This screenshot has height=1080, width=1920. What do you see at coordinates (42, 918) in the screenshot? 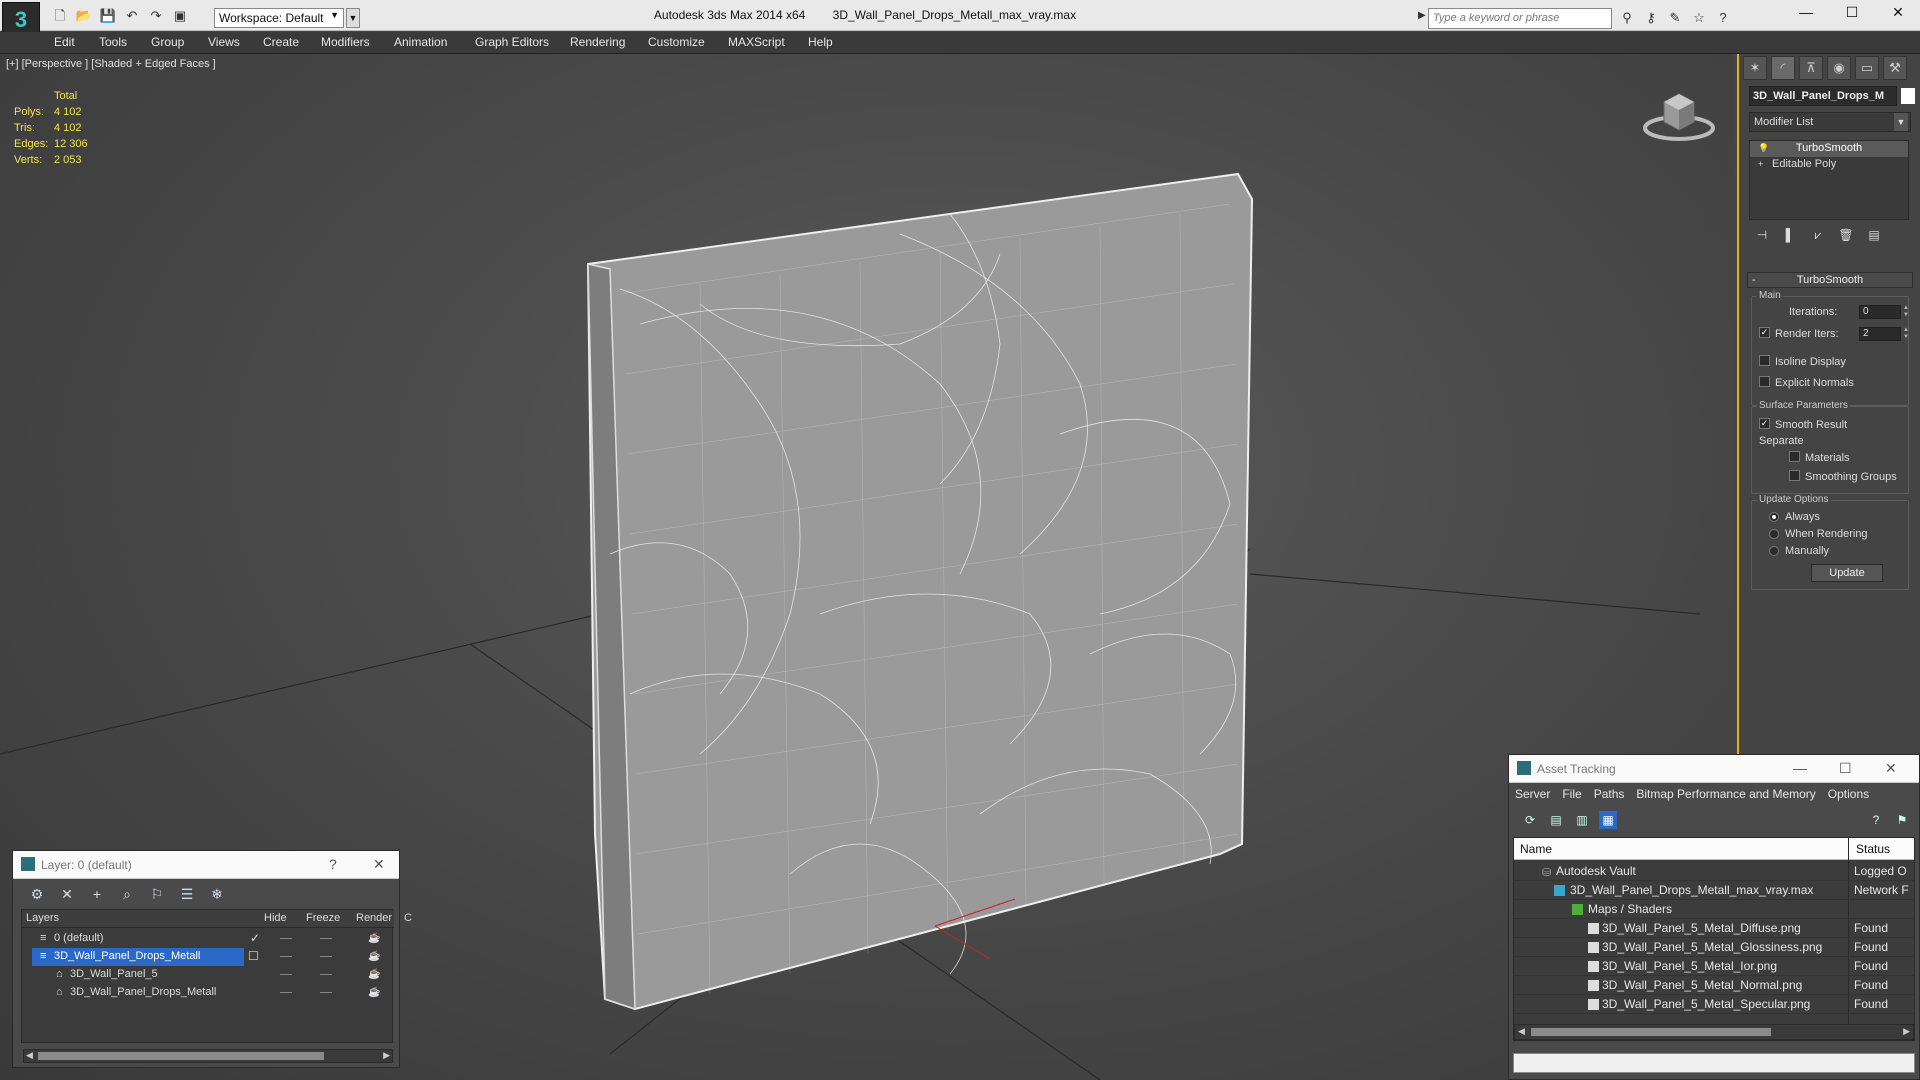
I see `column-header-layers: Layers` at bounding box center [42, 918].